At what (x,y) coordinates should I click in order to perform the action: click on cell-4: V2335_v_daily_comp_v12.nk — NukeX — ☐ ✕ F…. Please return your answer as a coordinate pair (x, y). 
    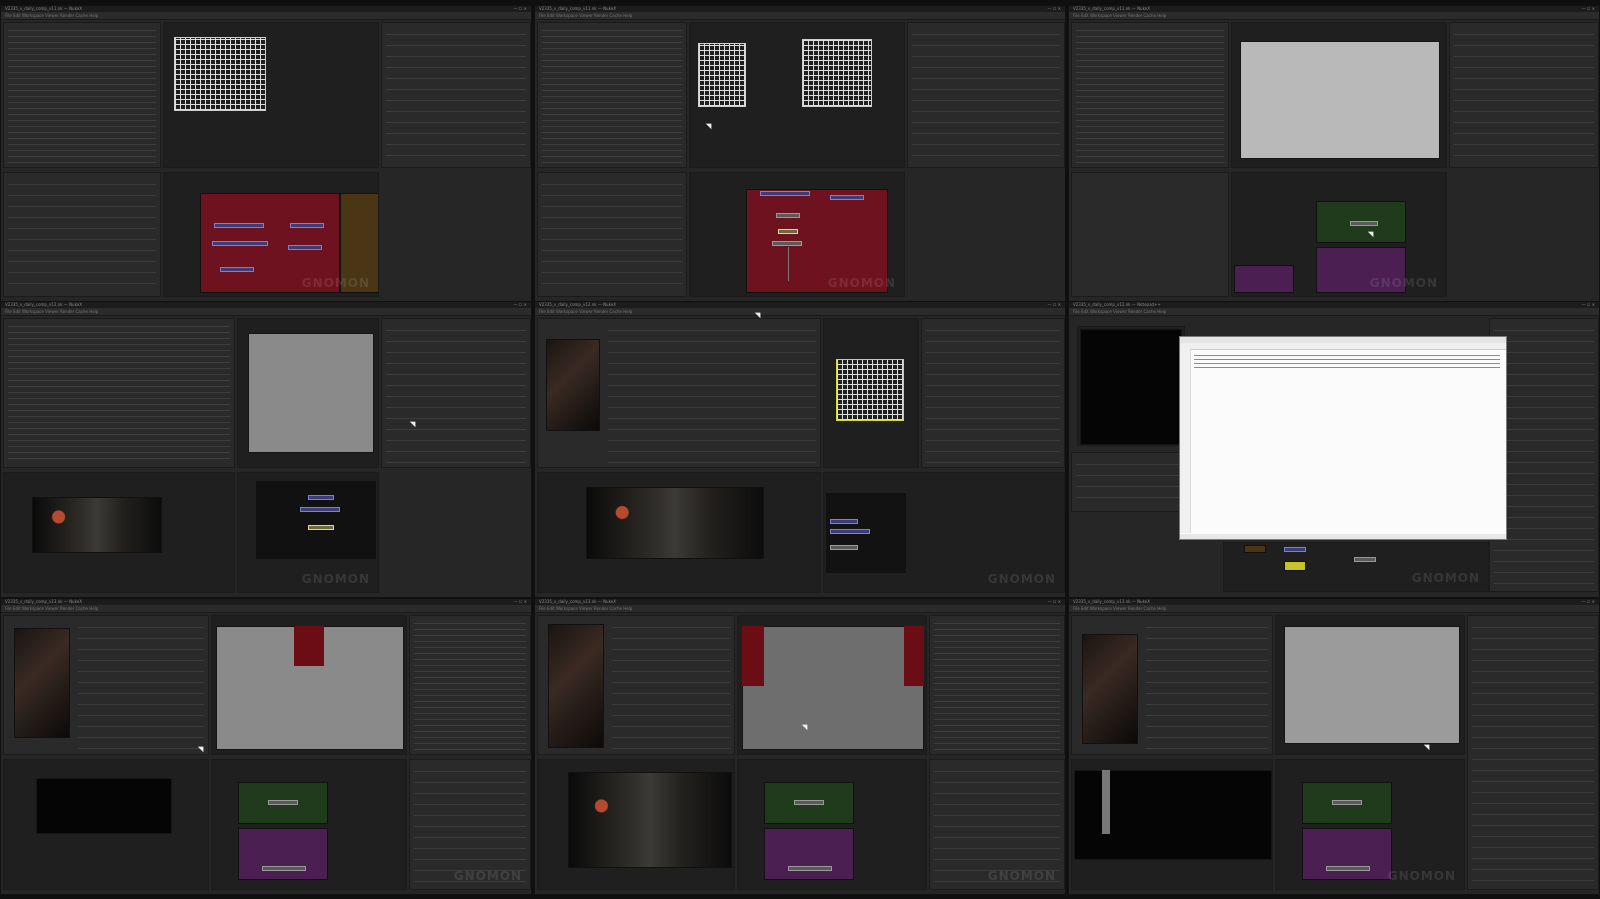
    Looking at the image, I should click on (266, 449).